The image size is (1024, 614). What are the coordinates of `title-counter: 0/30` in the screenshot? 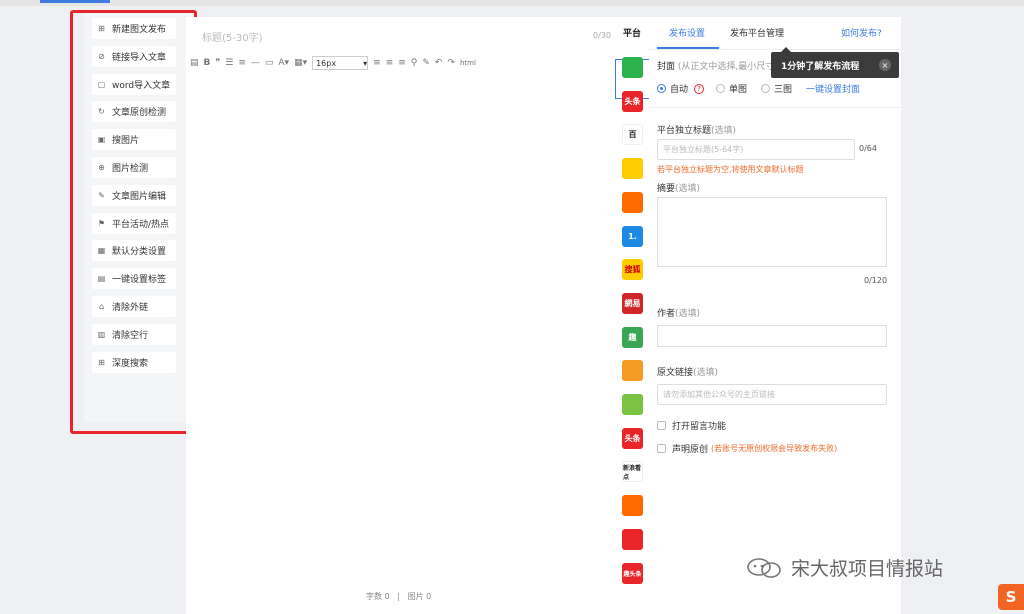 It's located at (602, 35).